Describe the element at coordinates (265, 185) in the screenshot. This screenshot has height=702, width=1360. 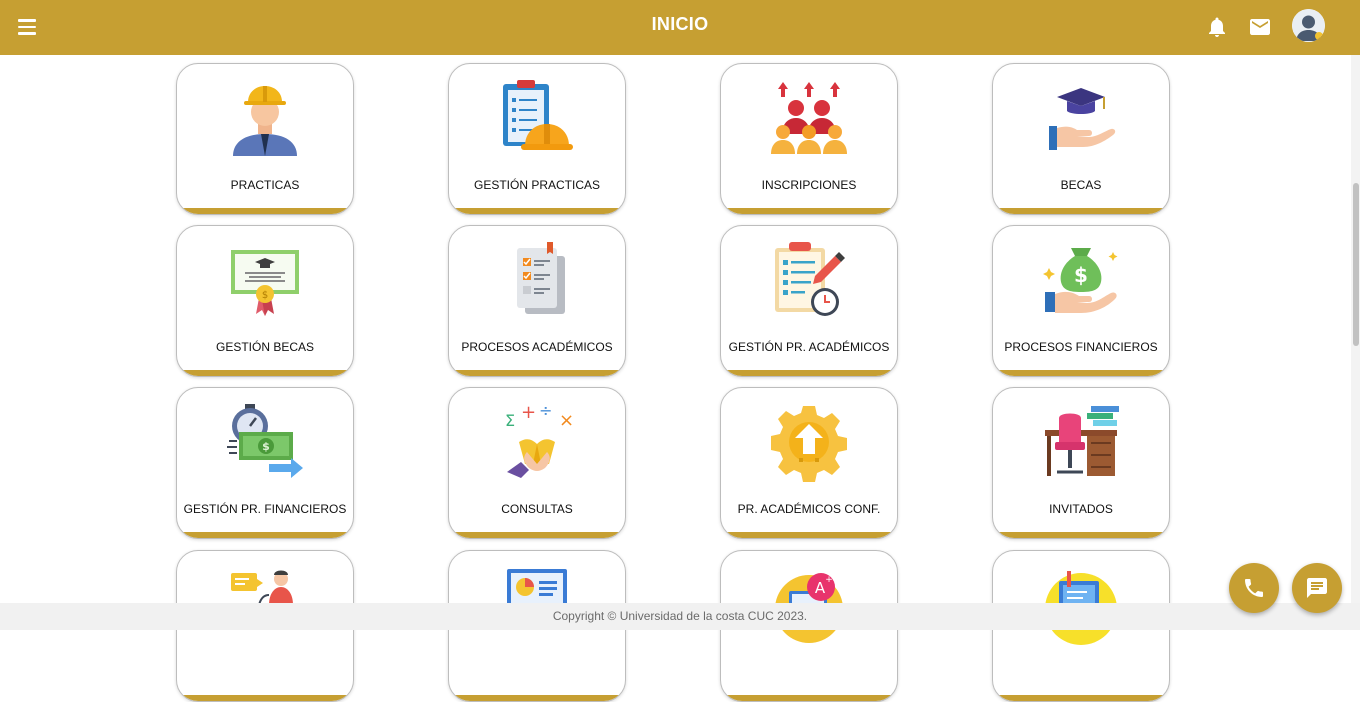
I see `card-label: PRACTICAS` at that location.